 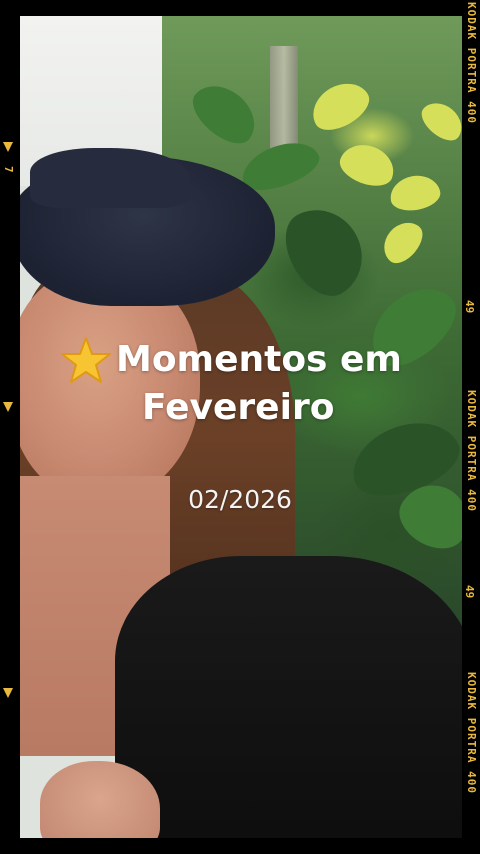 I want to click on date-label: 02/2026, so click(x=240, y=499).